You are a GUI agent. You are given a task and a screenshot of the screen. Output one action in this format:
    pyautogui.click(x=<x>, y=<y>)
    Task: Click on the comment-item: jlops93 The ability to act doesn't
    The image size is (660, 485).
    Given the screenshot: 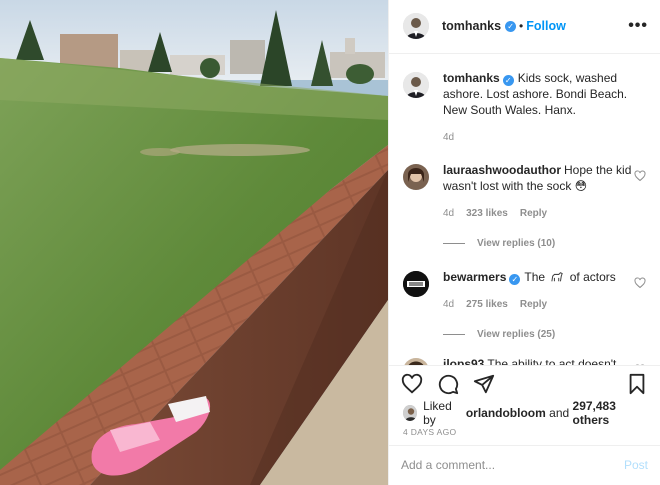 What is the action you would take?
    pyautogui.click(x=525, y=360)
    